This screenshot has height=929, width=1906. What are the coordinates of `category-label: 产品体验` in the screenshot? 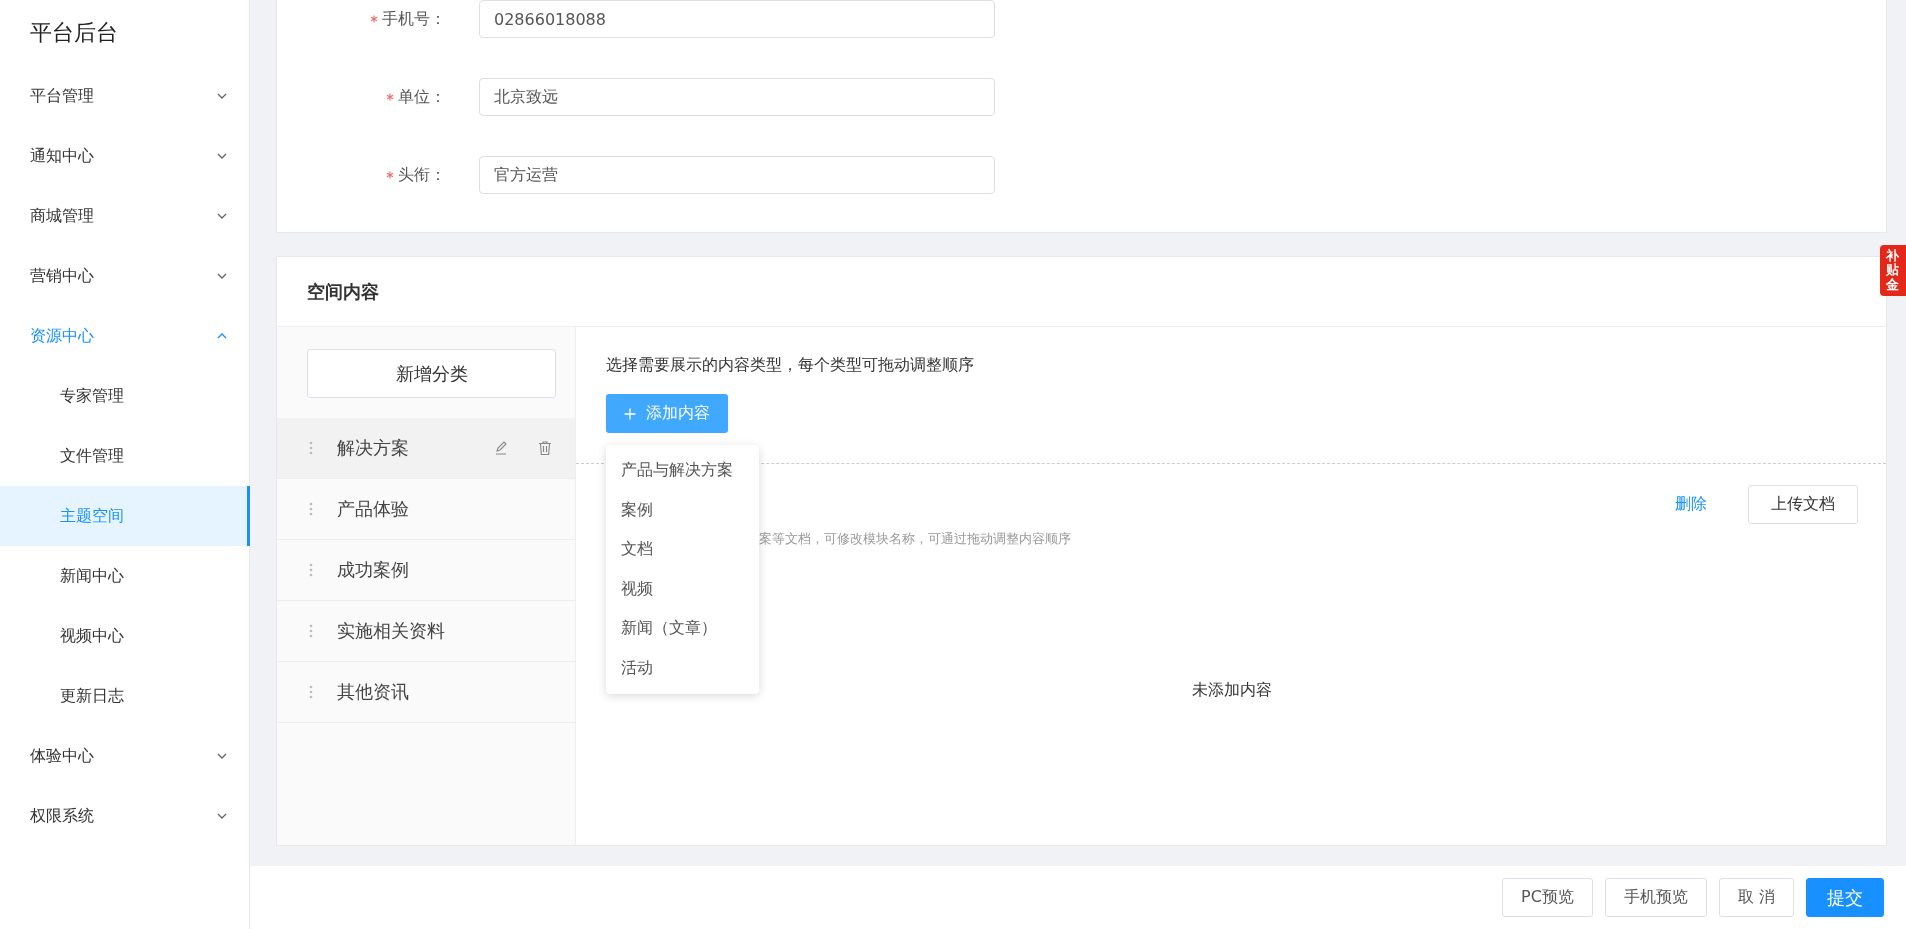 It's located at (373, 509).